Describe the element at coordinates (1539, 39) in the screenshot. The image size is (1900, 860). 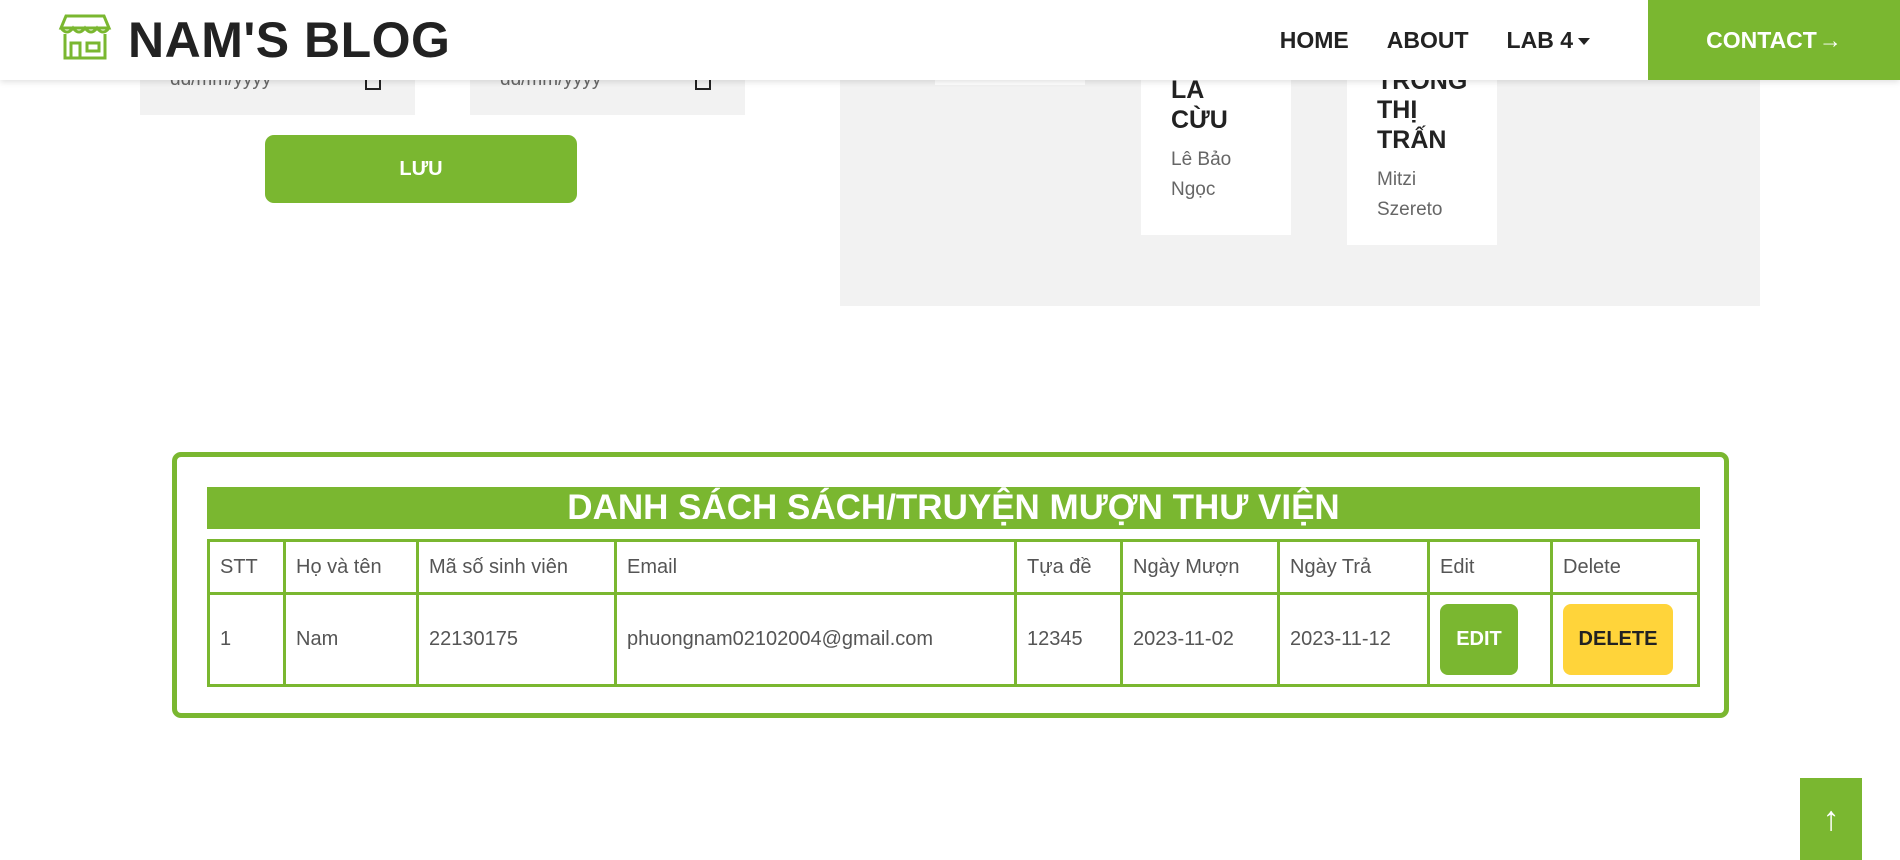
I see `nav-lab4-label: LAB 4` at that location.